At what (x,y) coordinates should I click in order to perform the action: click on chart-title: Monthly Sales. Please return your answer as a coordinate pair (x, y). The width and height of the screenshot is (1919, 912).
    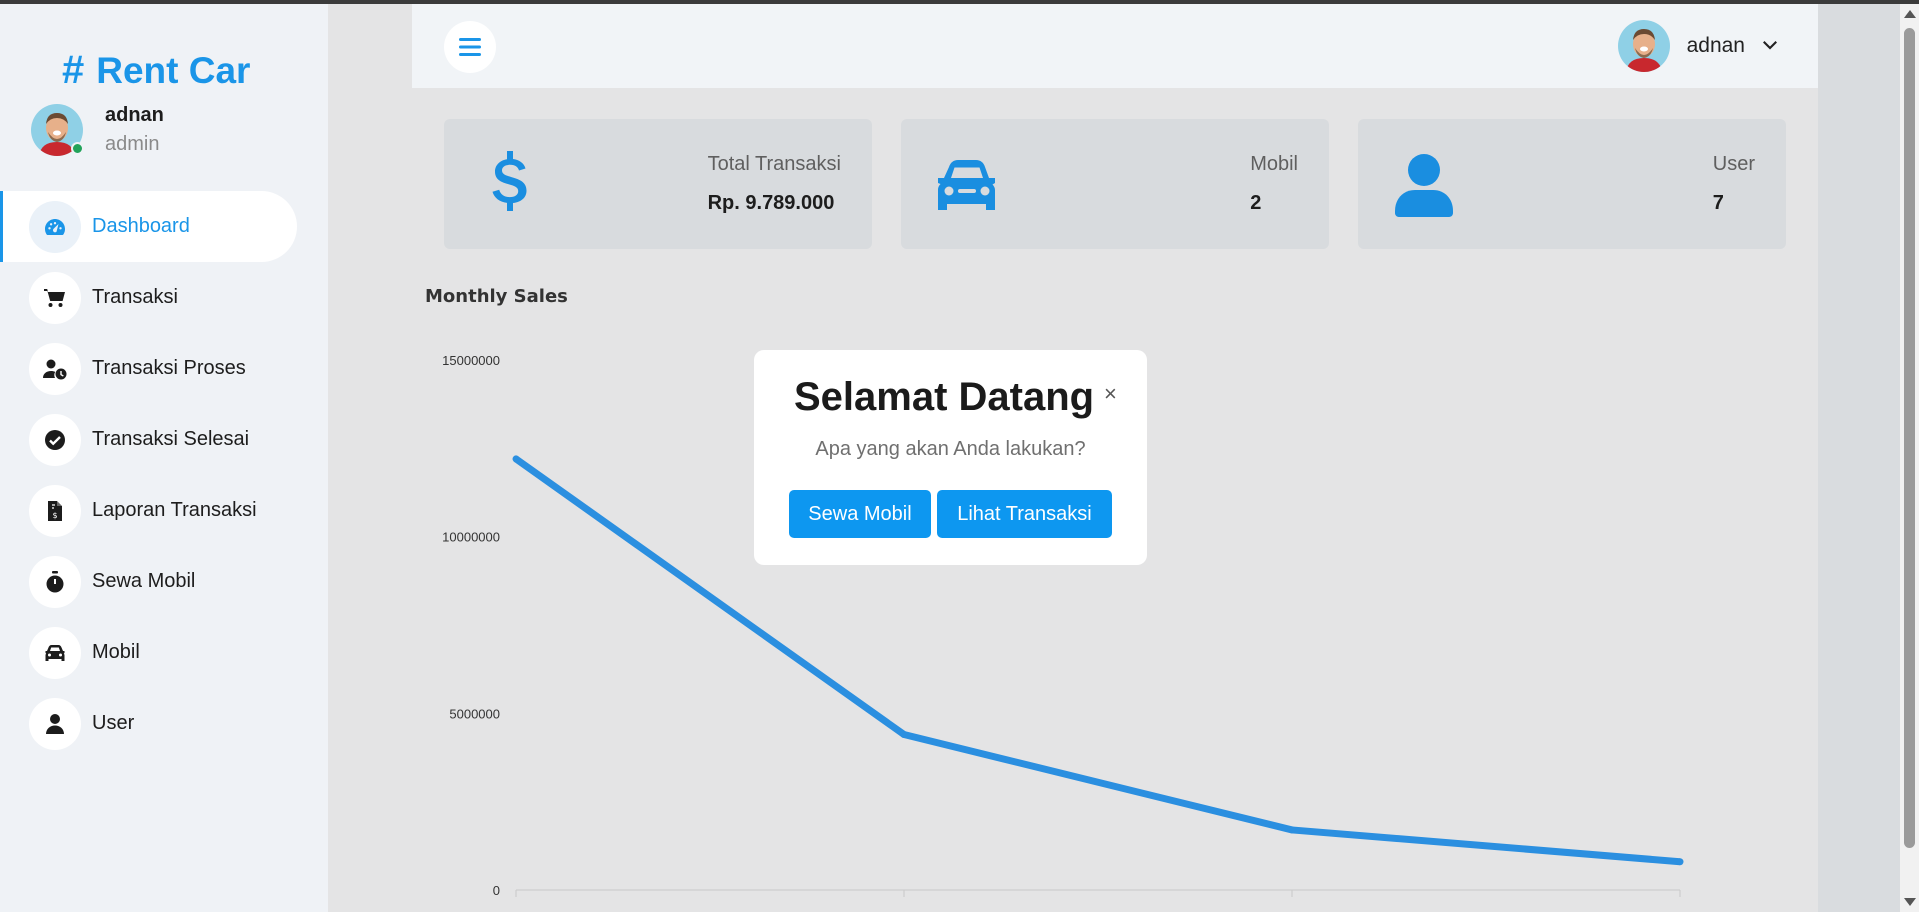
    Looking at the image, I should click on (496, 296).